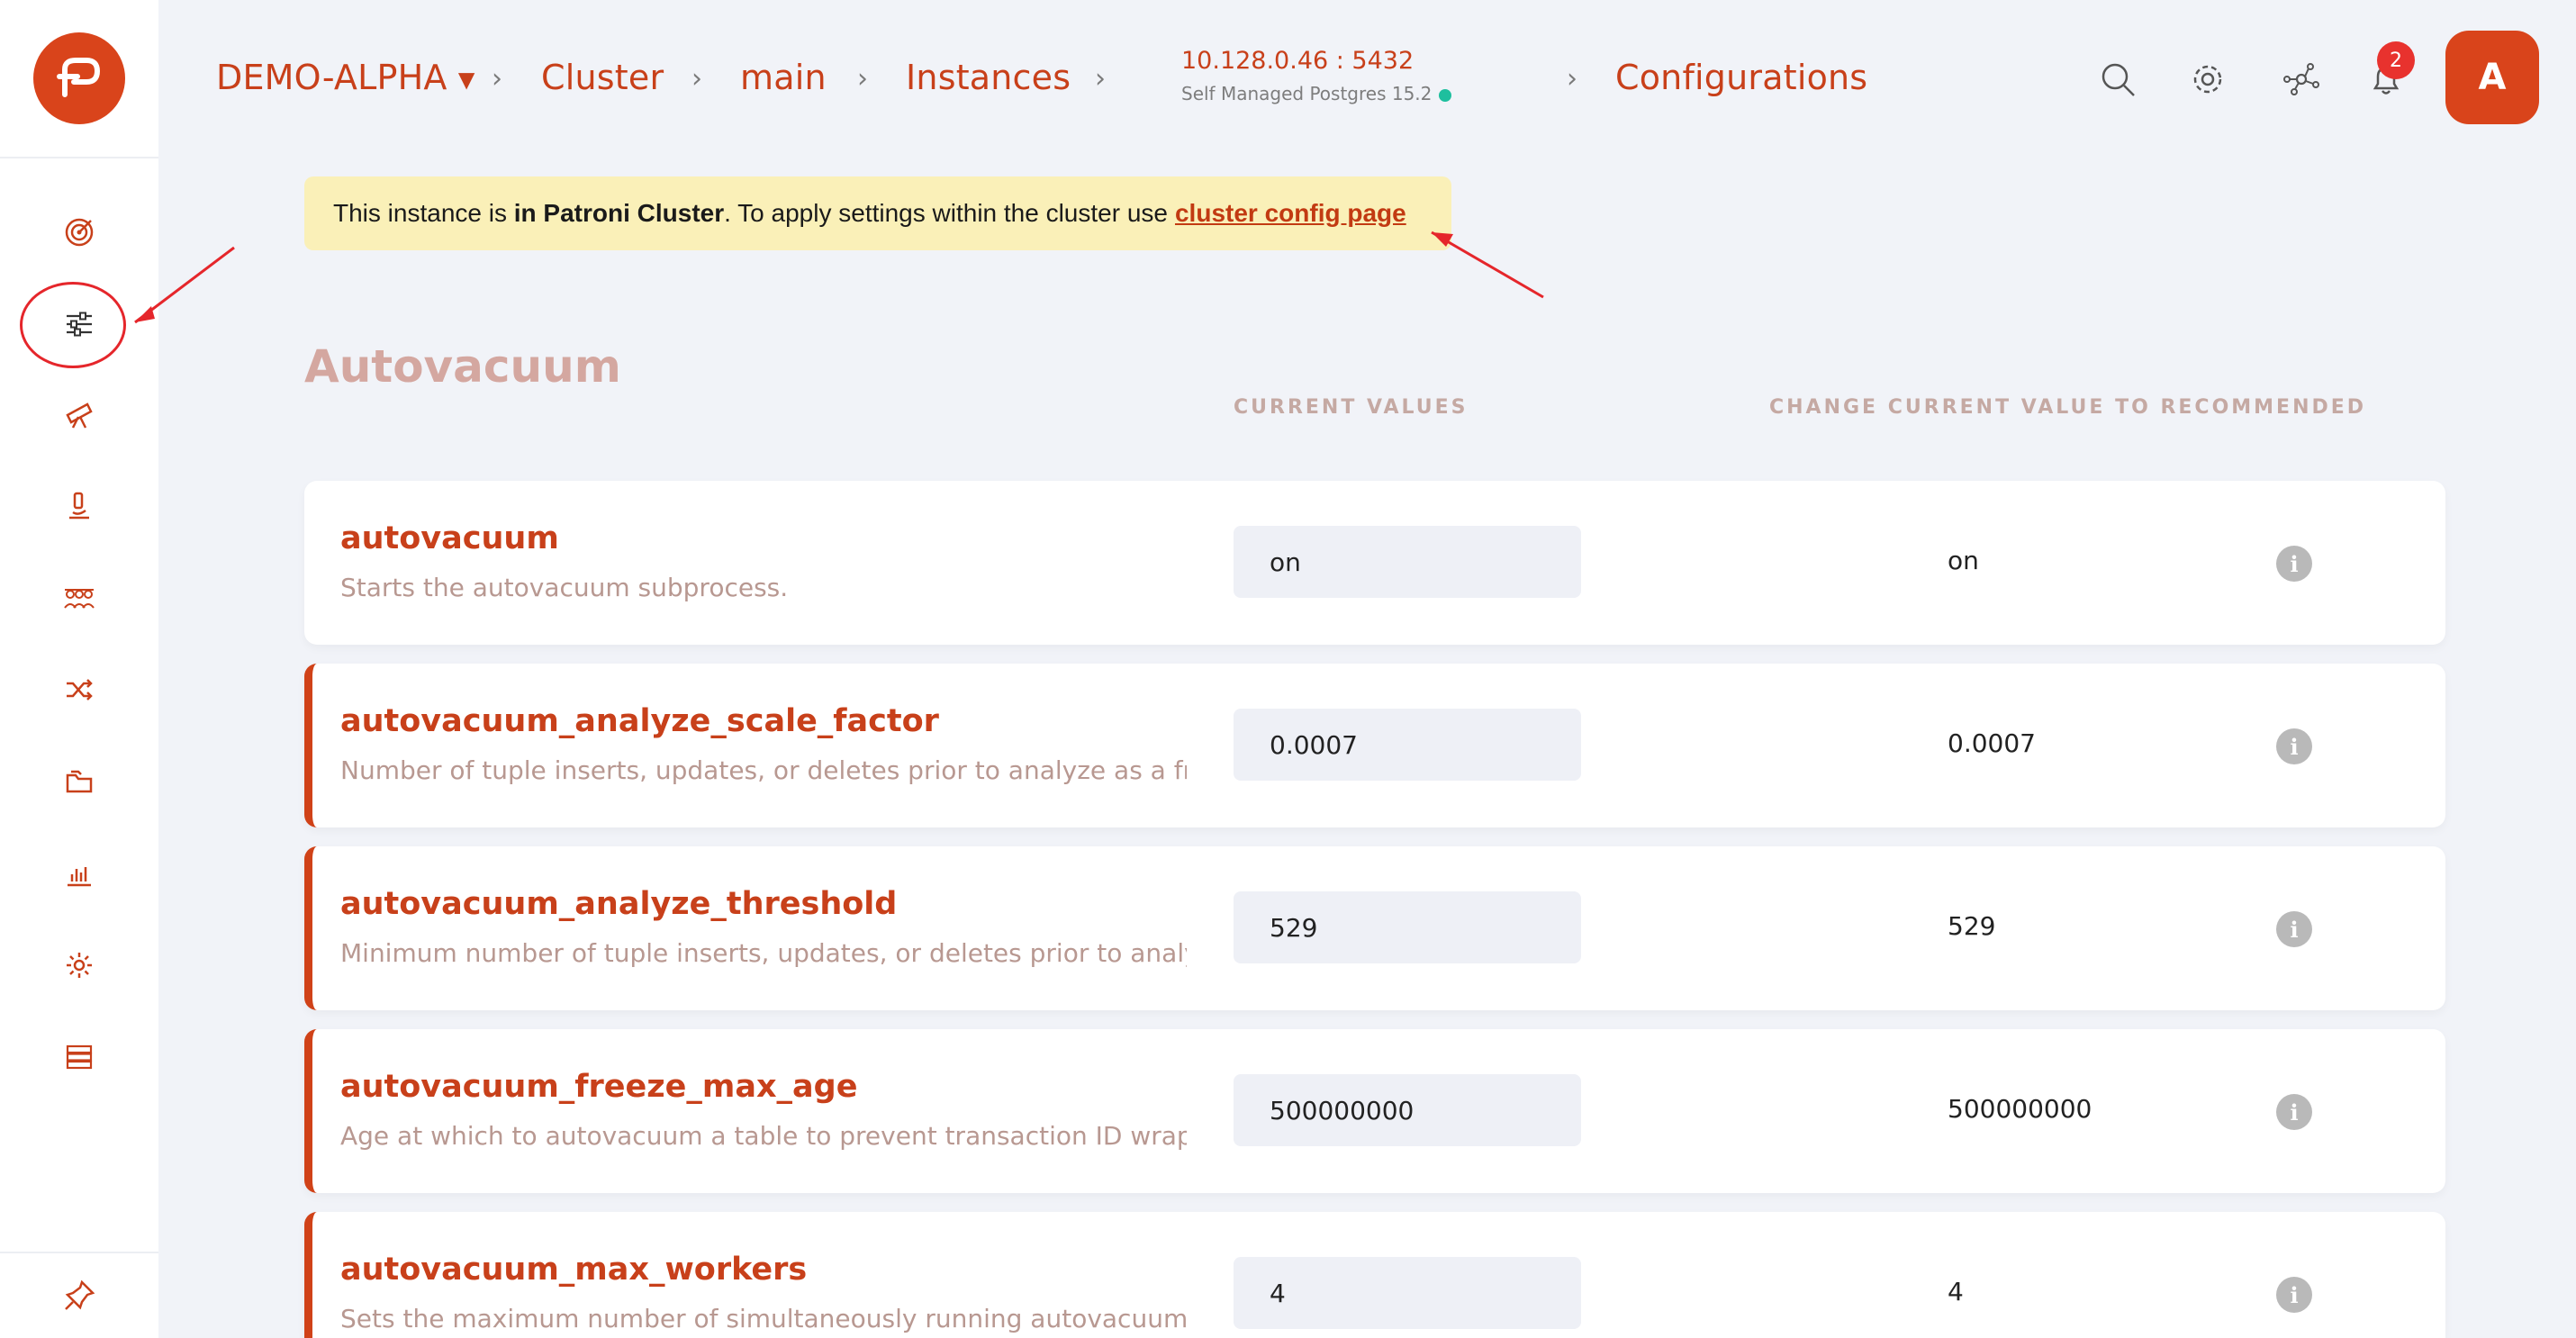 Image resolution: width=2576 pixels, height=1338 pixels. What do you see at coordinates (1297, 61) in the screenshot?
I see `breadcrumb-host: 10.128.0.46 : 5432` at bounding box center [1297, 61].